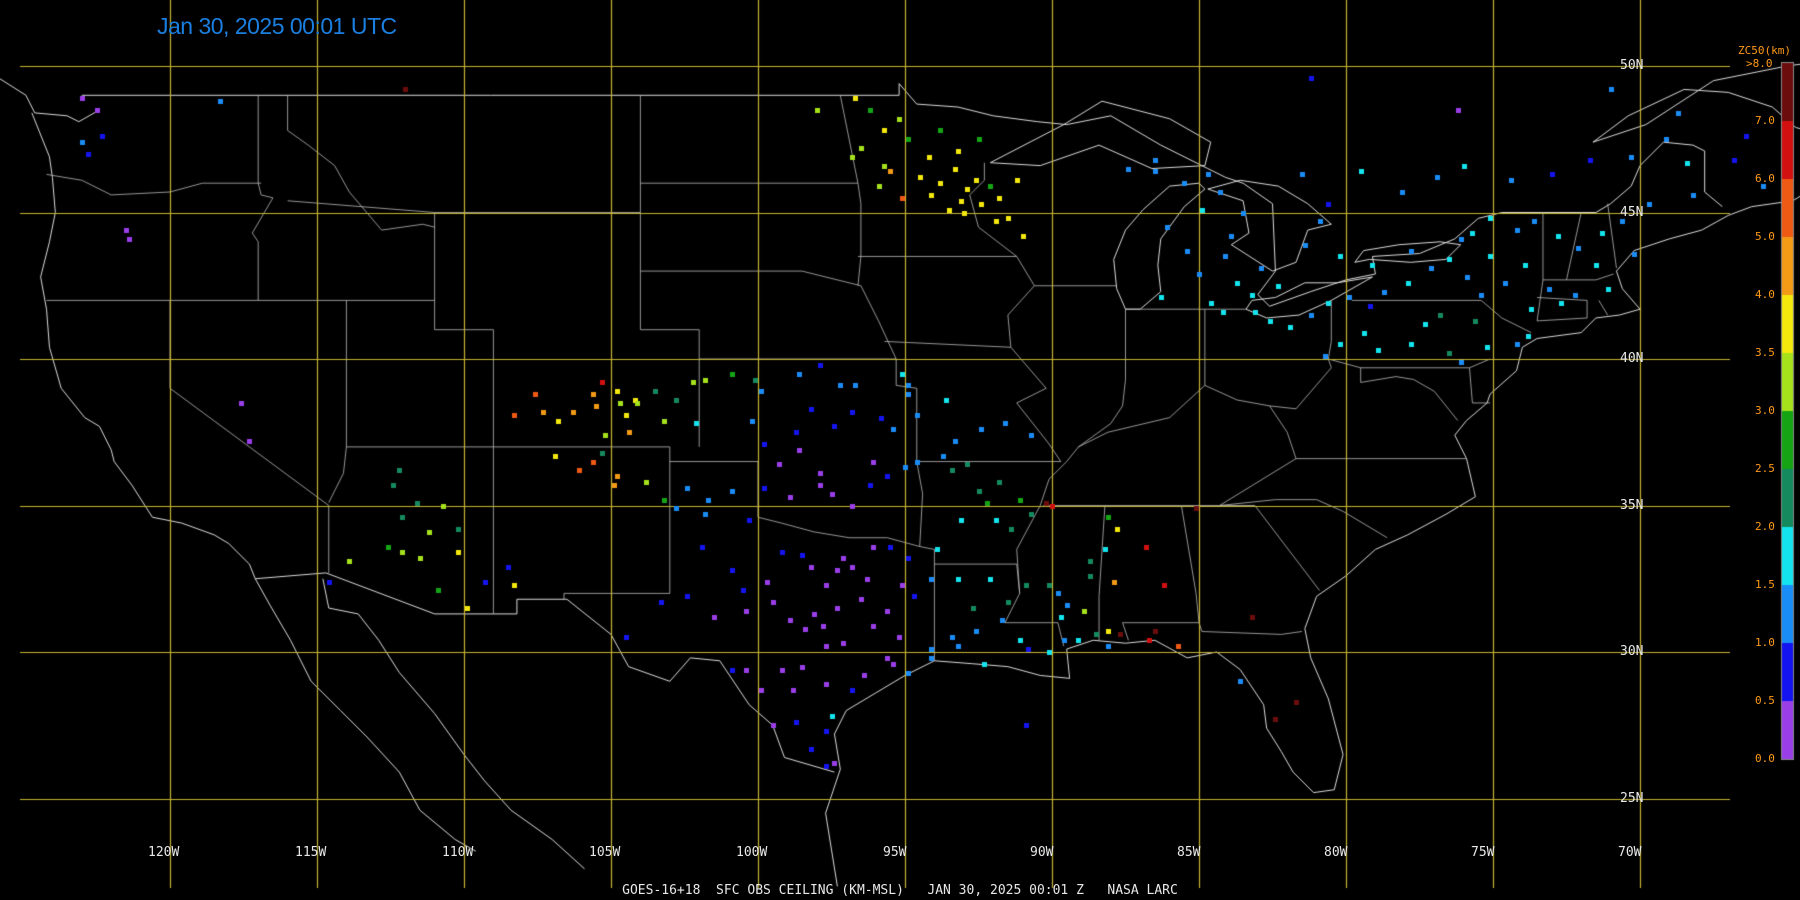  Describe the element at coordinates (1765, 642) in the screenshot. I see `colorbar-tick-label: 1.0` at that location.